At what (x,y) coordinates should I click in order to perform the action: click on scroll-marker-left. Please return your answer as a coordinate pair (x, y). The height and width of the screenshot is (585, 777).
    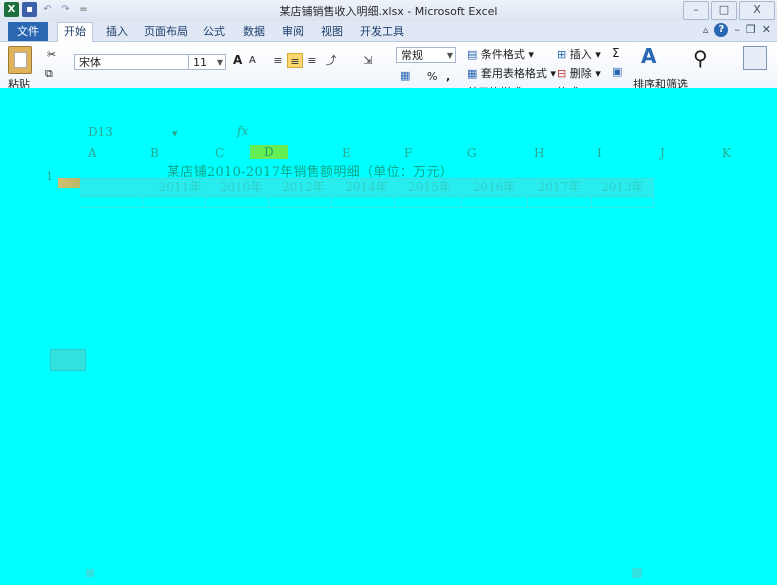
    Looking at the image, I should click on (90, 573).